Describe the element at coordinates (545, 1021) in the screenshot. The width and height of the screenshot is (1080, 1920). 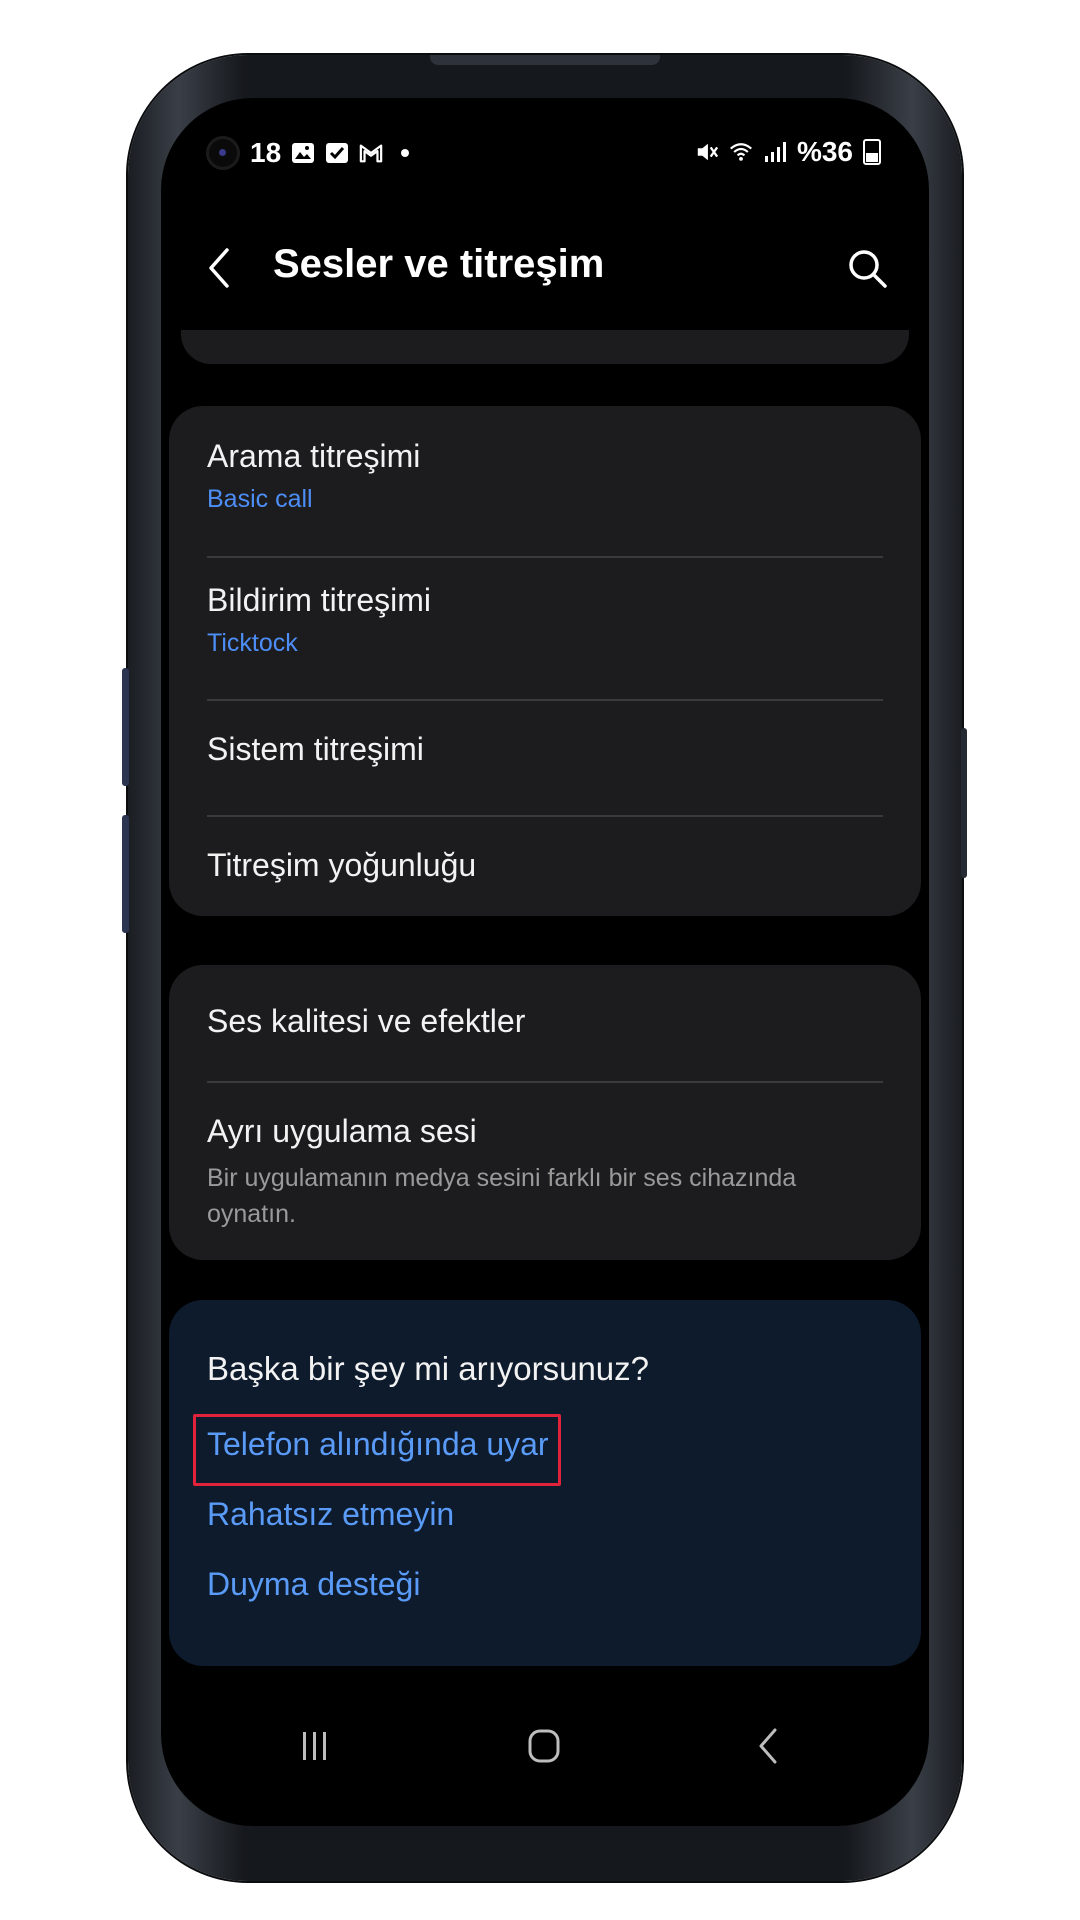
I see `list-item-sound-quality: Ses kalitesi ve efektler` at that location.